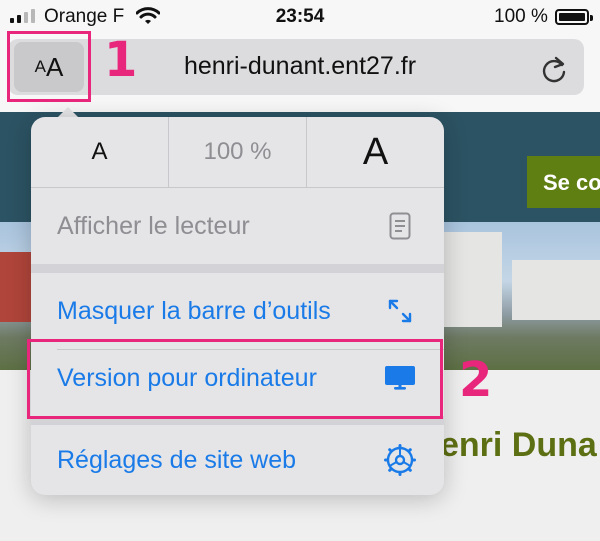 The width and height of the screenshot is (600, 541). What do you see at coordinates (400, 311) in the screenshot?
I see `expand-arrows-icon` at bounding box center [400, 311].